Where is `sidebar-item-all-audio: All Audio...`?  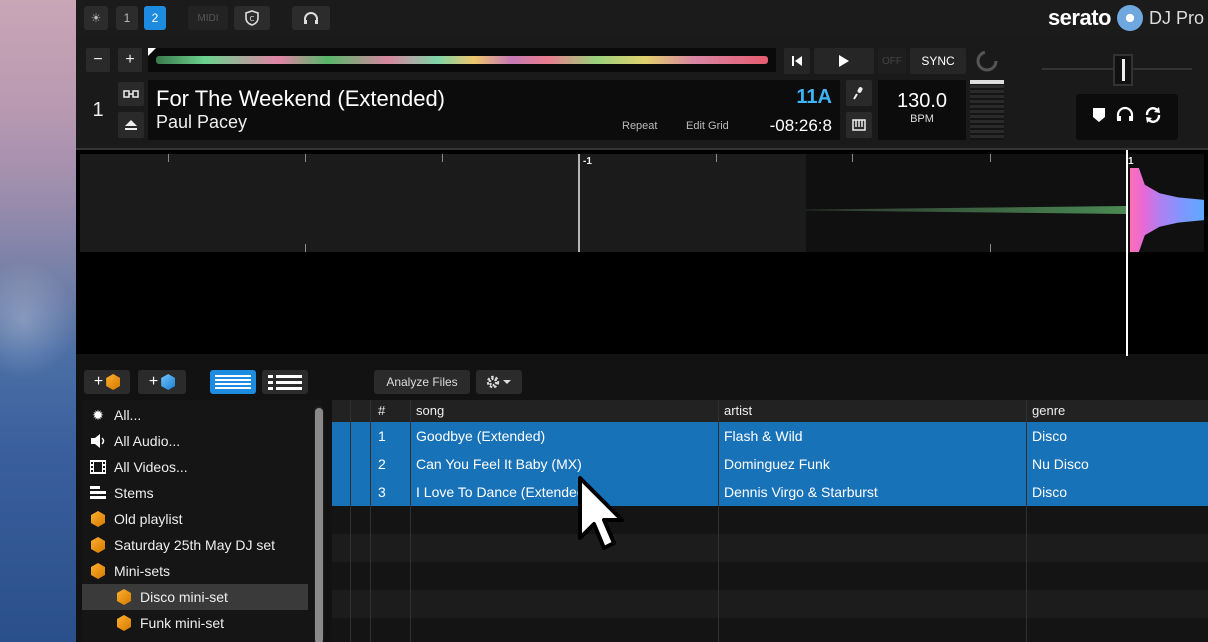 sidebar-item-all-audio: All Audio... is located at coordinates (195, 441).